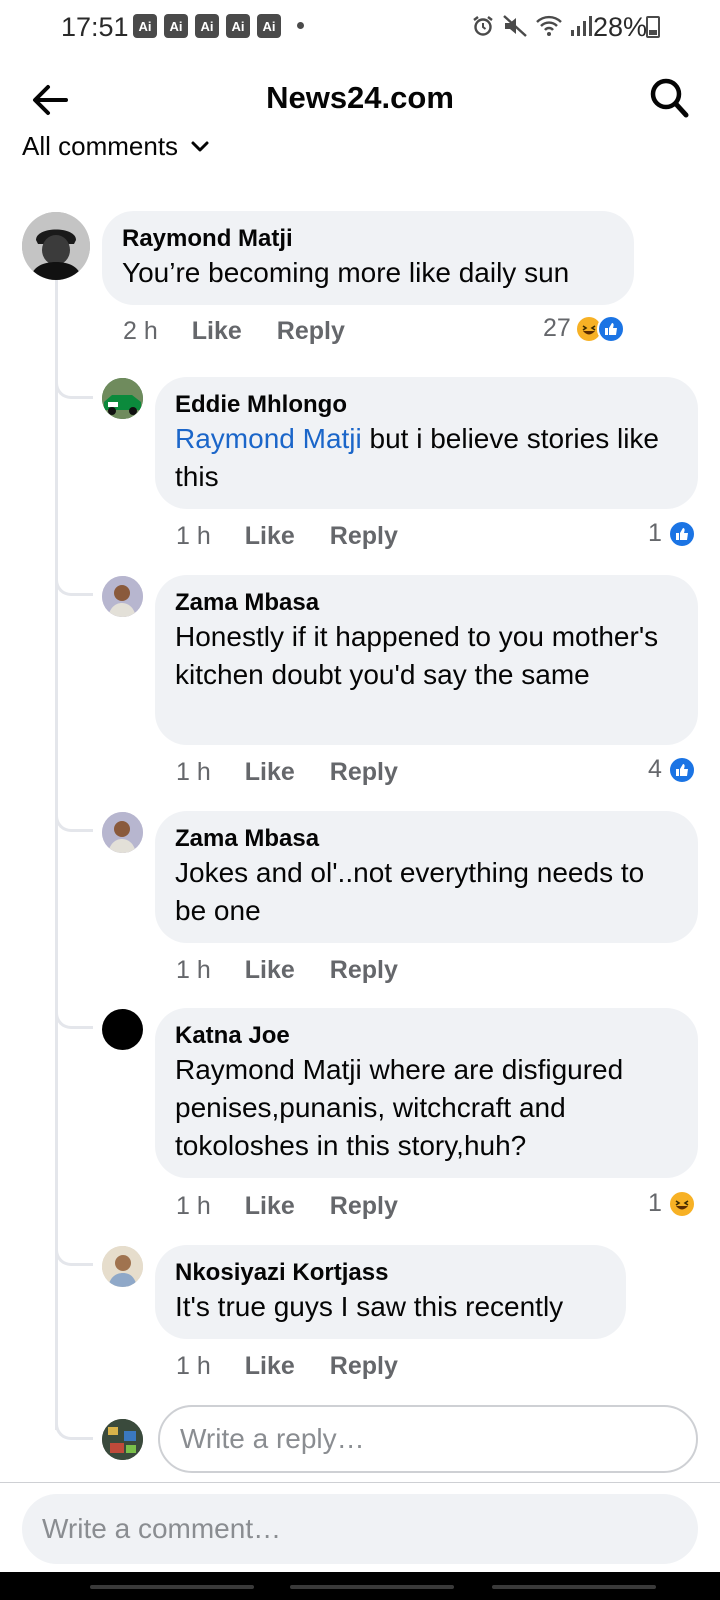  I want to click on signal-icon, so click(581, 26).